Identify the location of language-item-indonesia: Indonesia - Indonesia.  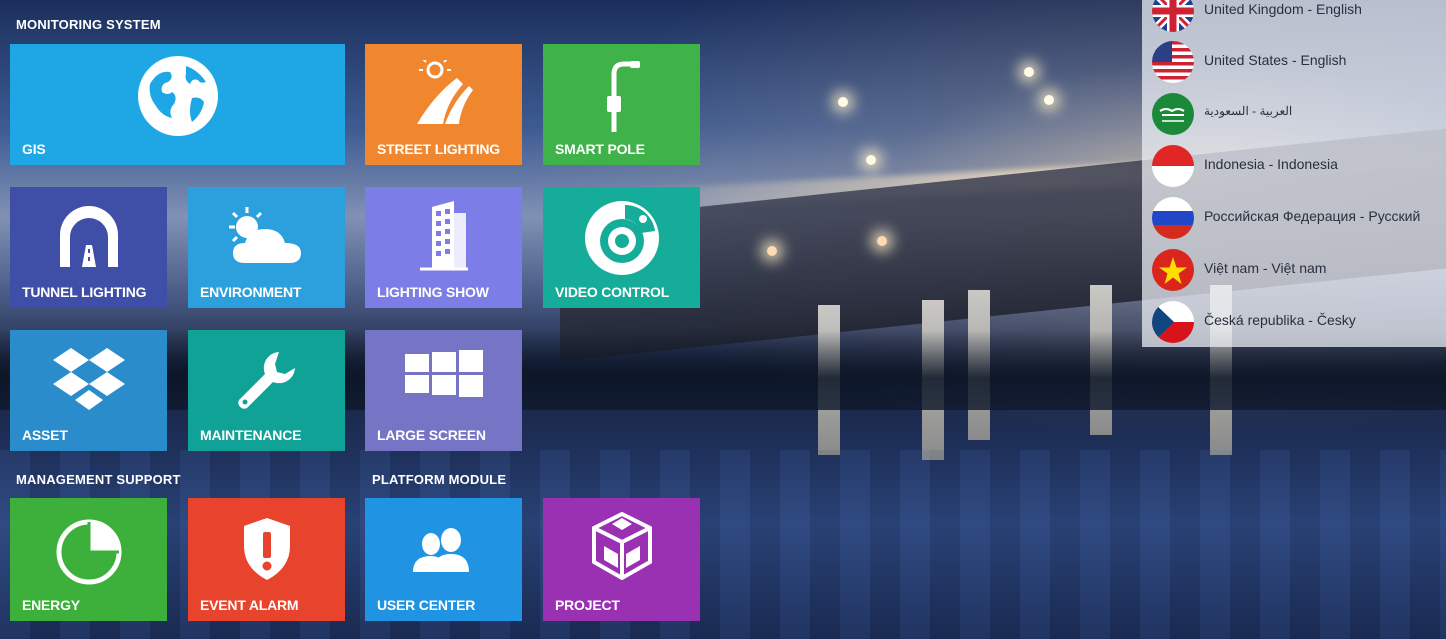
(1299, 165).